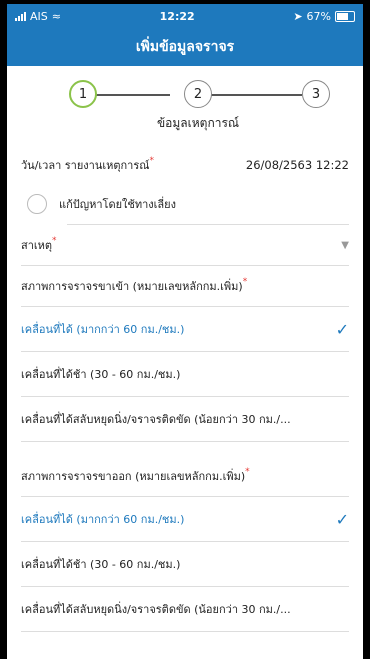  What do you see at coordinates (37, 204) in the screenshot?
I see `resolve-radio` at bounding box center [37, 204].